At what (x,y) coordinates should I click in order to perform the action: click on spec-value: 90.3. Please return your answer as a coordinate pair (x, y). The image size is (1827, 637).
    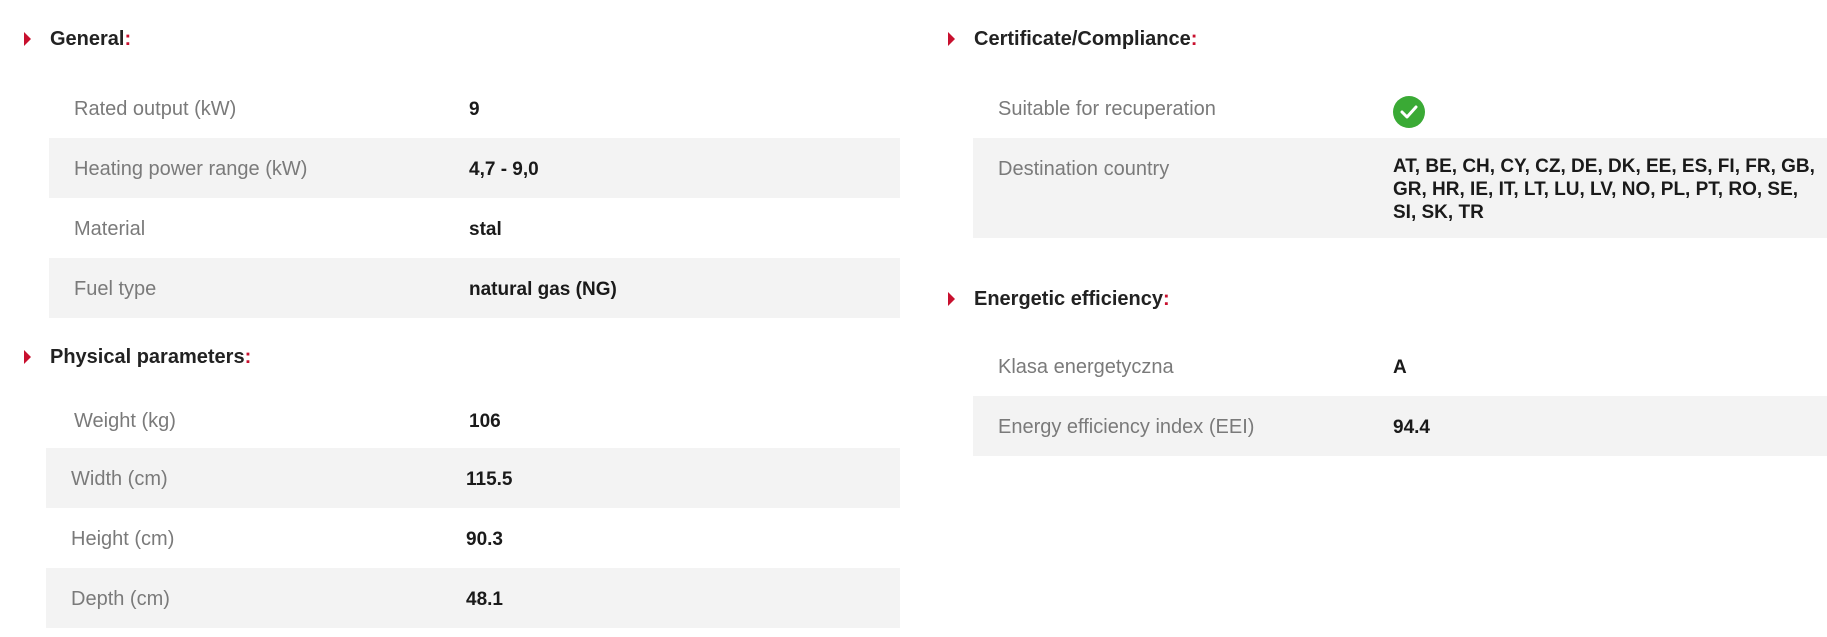
    Looking at the image, I should click on (484, 539).